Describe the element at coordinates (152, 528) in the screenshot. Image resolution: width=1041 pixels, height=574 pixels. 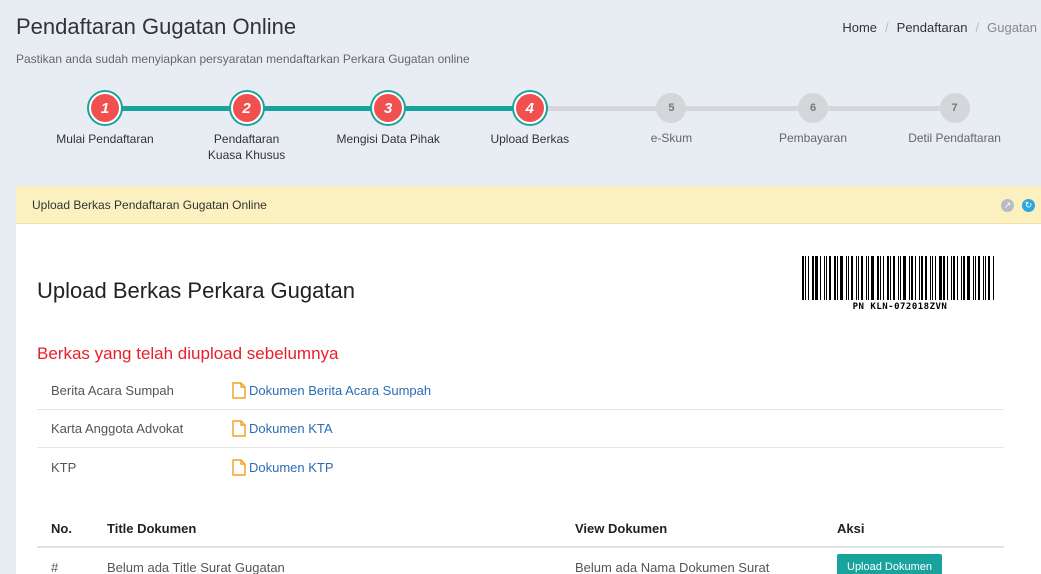
I see `header-title: Title Dokumen` at that location.